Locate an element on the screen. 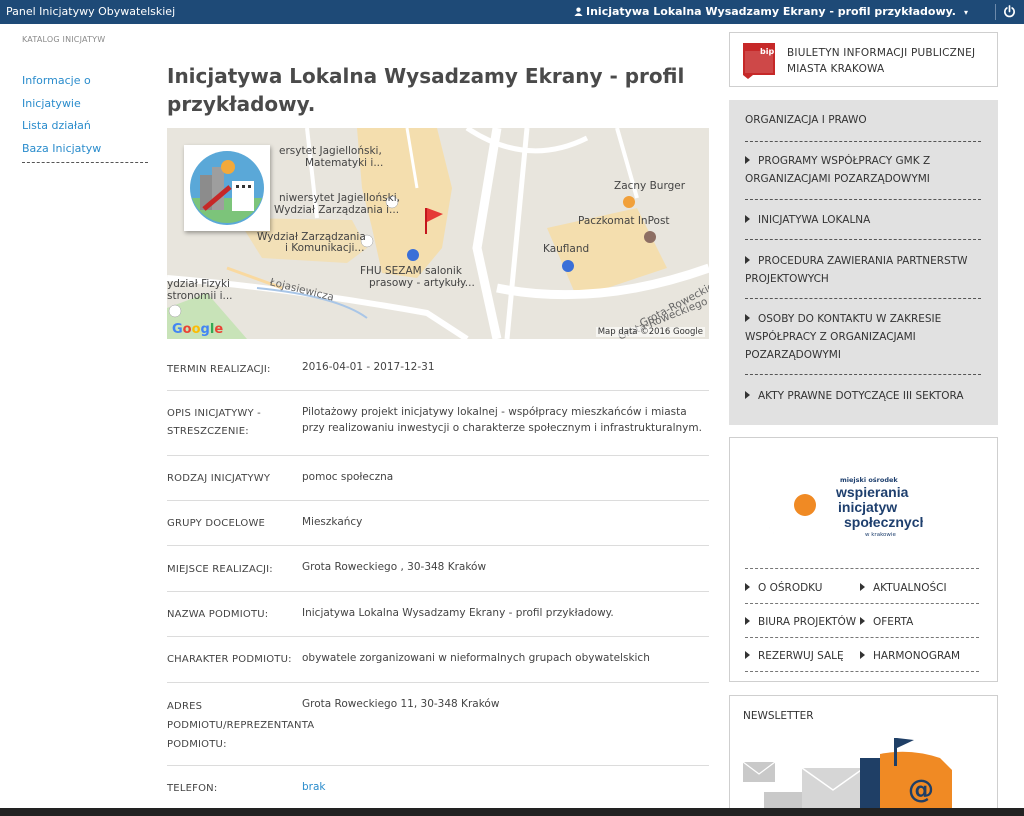 The width and height of the screenshot is (1024, 816). mowis-link-rezerwuj-sale: REZERWUJ SALĘ is located at coordinates (794, 656).